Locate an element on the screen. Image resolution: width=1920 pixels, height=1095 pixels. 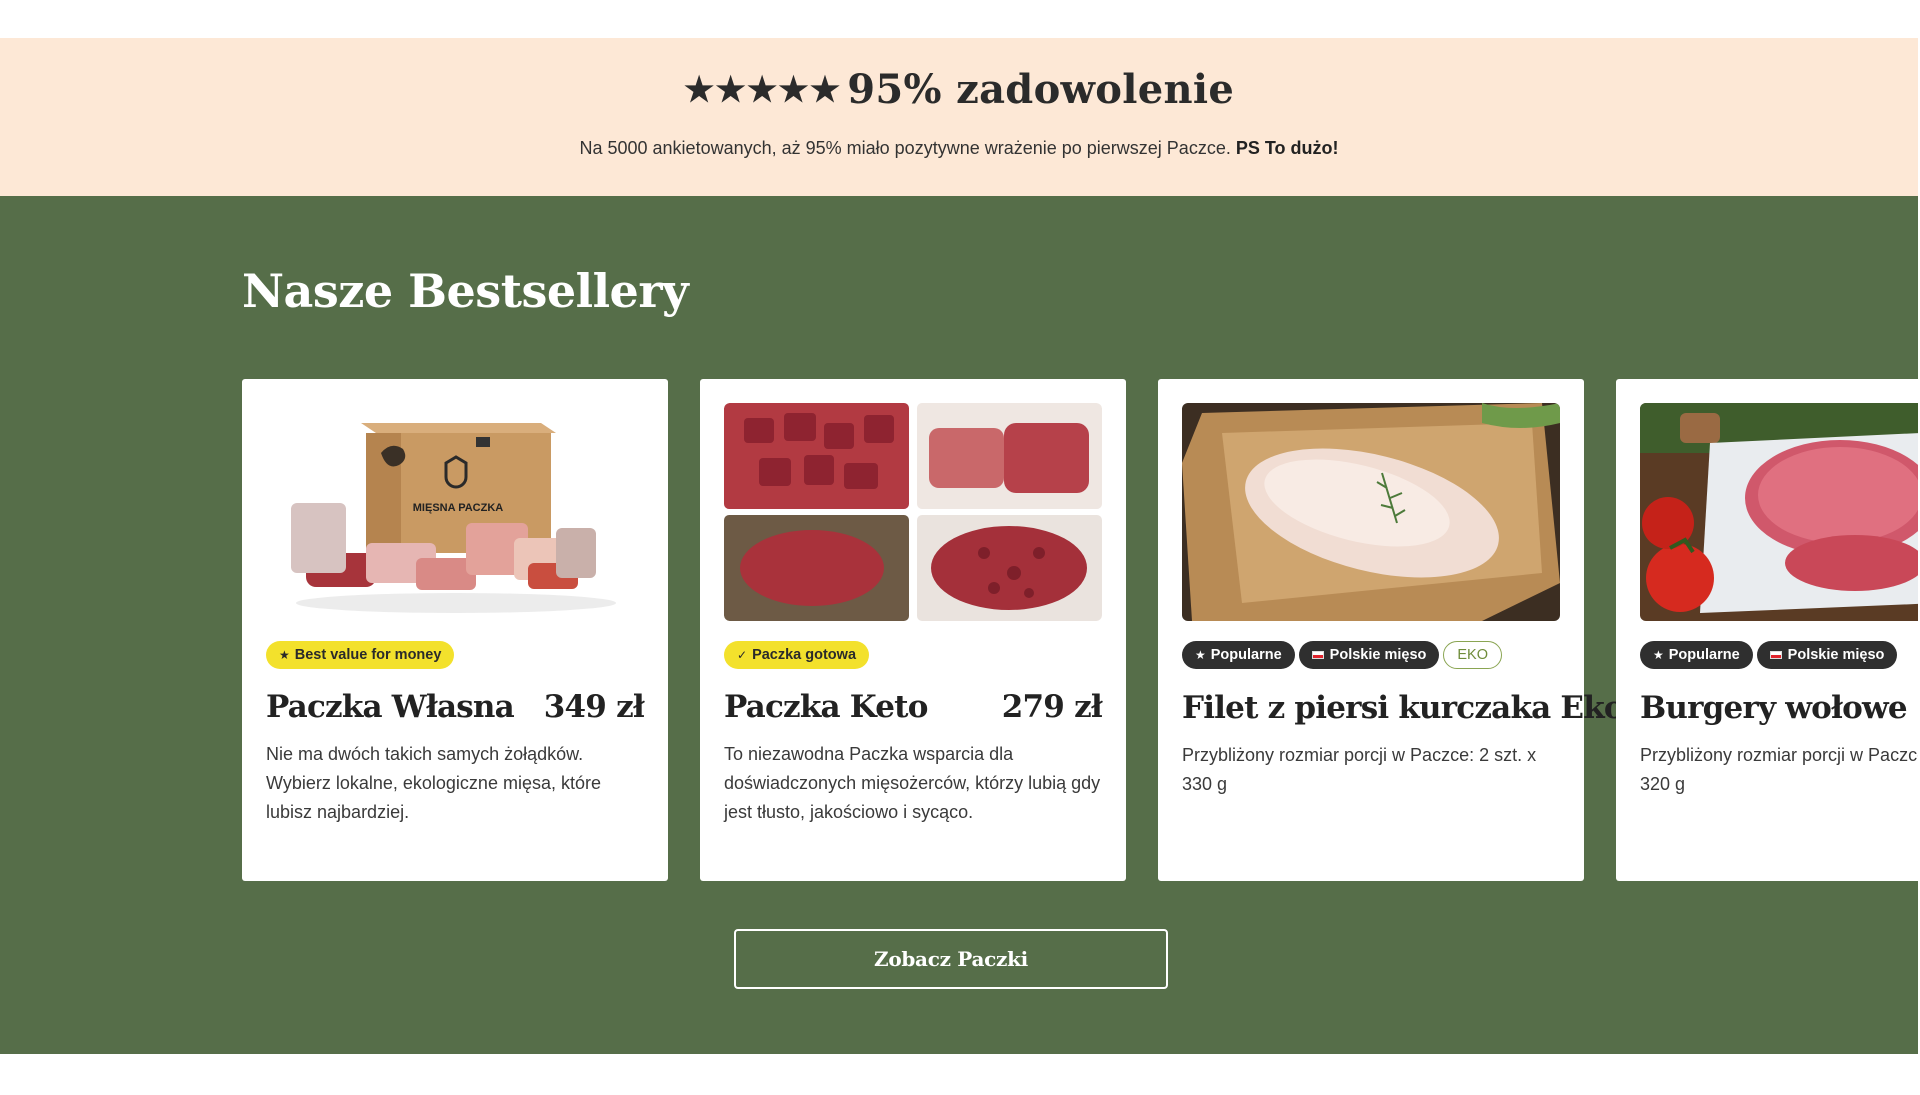
top-spacer is located at coordinates (960, 19).